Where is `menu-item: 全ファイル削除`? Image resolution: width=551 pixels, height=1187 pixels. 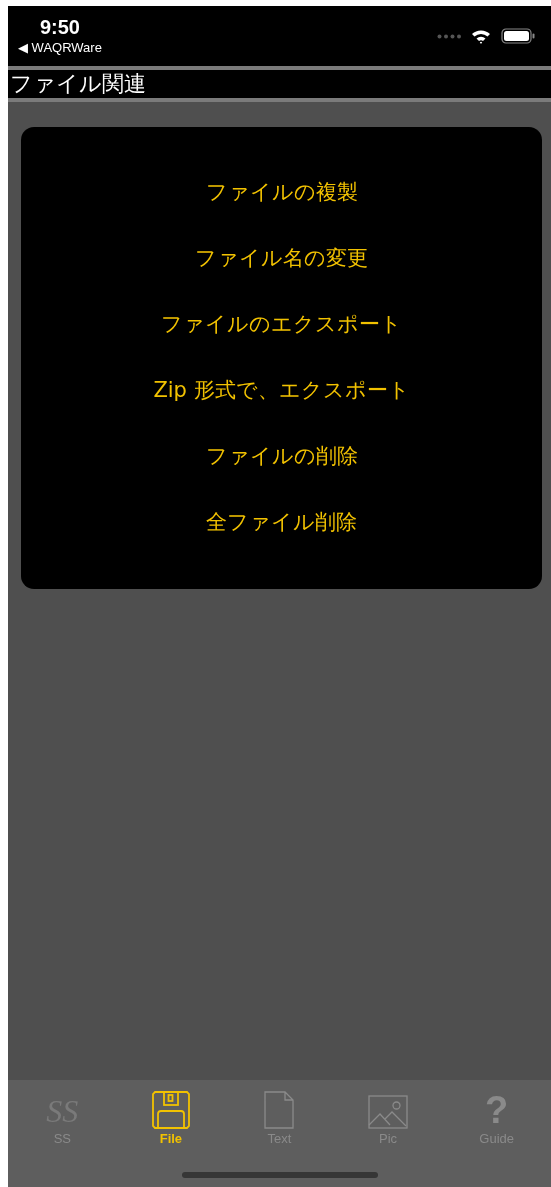 menu-item: 全ファイル削除 is located at coordinates (281, 536).